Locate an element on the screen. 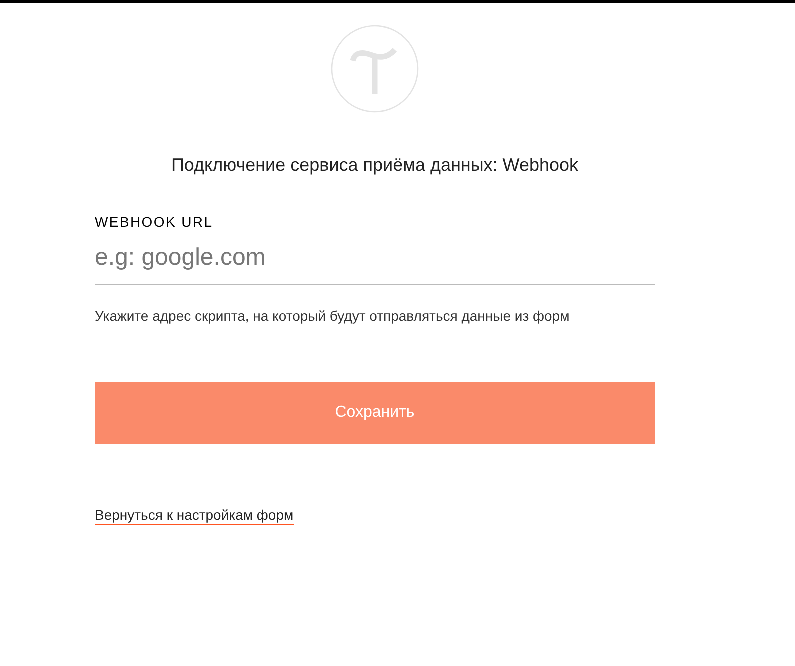 The image size is (795, 666). logo-icon is located at coordinates (375, 69).